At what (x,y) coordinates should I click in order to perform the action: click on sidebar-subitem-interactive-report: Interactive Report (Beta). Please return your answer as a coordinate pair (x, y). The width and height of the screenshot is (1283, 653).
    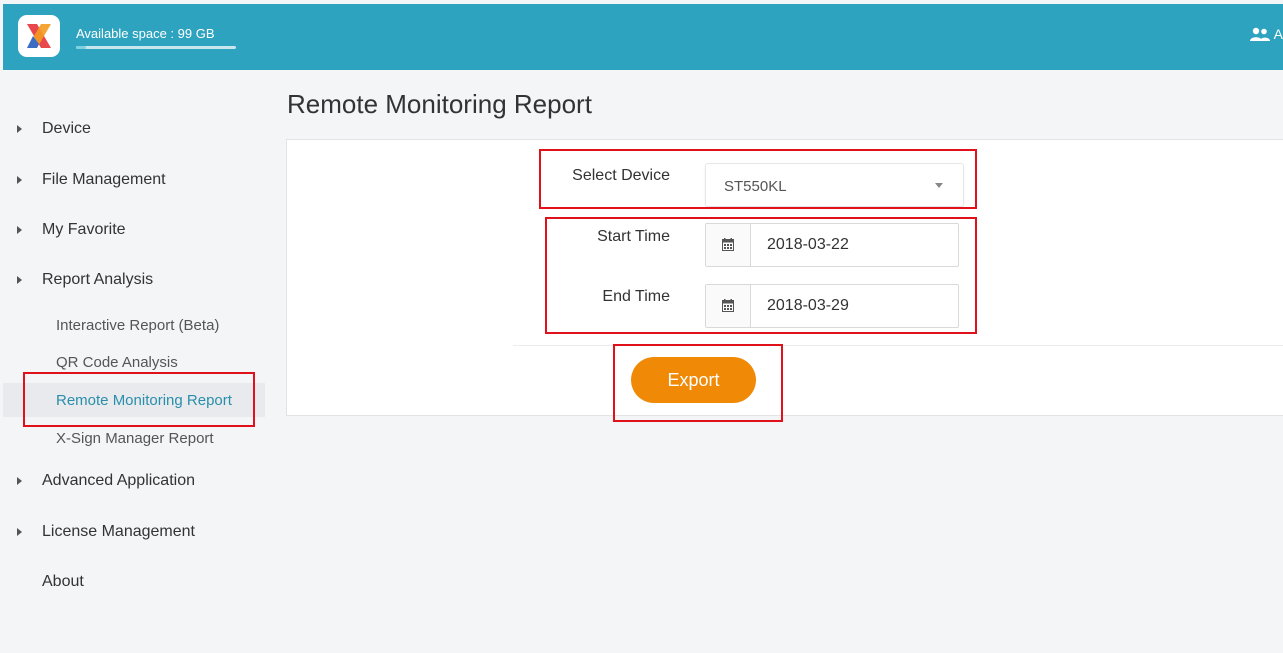
    Looking at the image, I should click on (134, 325).